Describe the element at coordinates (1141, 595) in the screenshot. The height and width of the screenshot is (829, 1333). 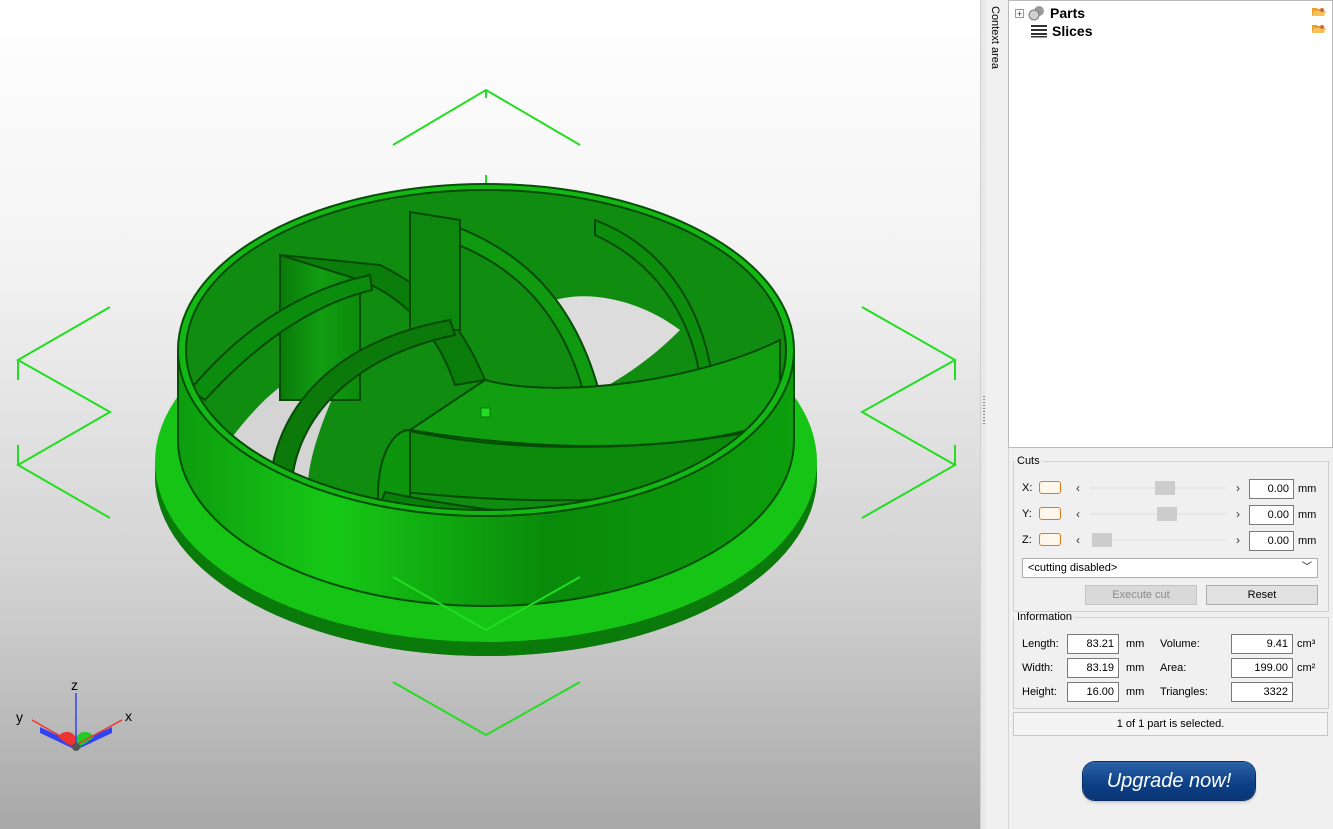
I see `execute-cut-button: Execute cut` at that location.